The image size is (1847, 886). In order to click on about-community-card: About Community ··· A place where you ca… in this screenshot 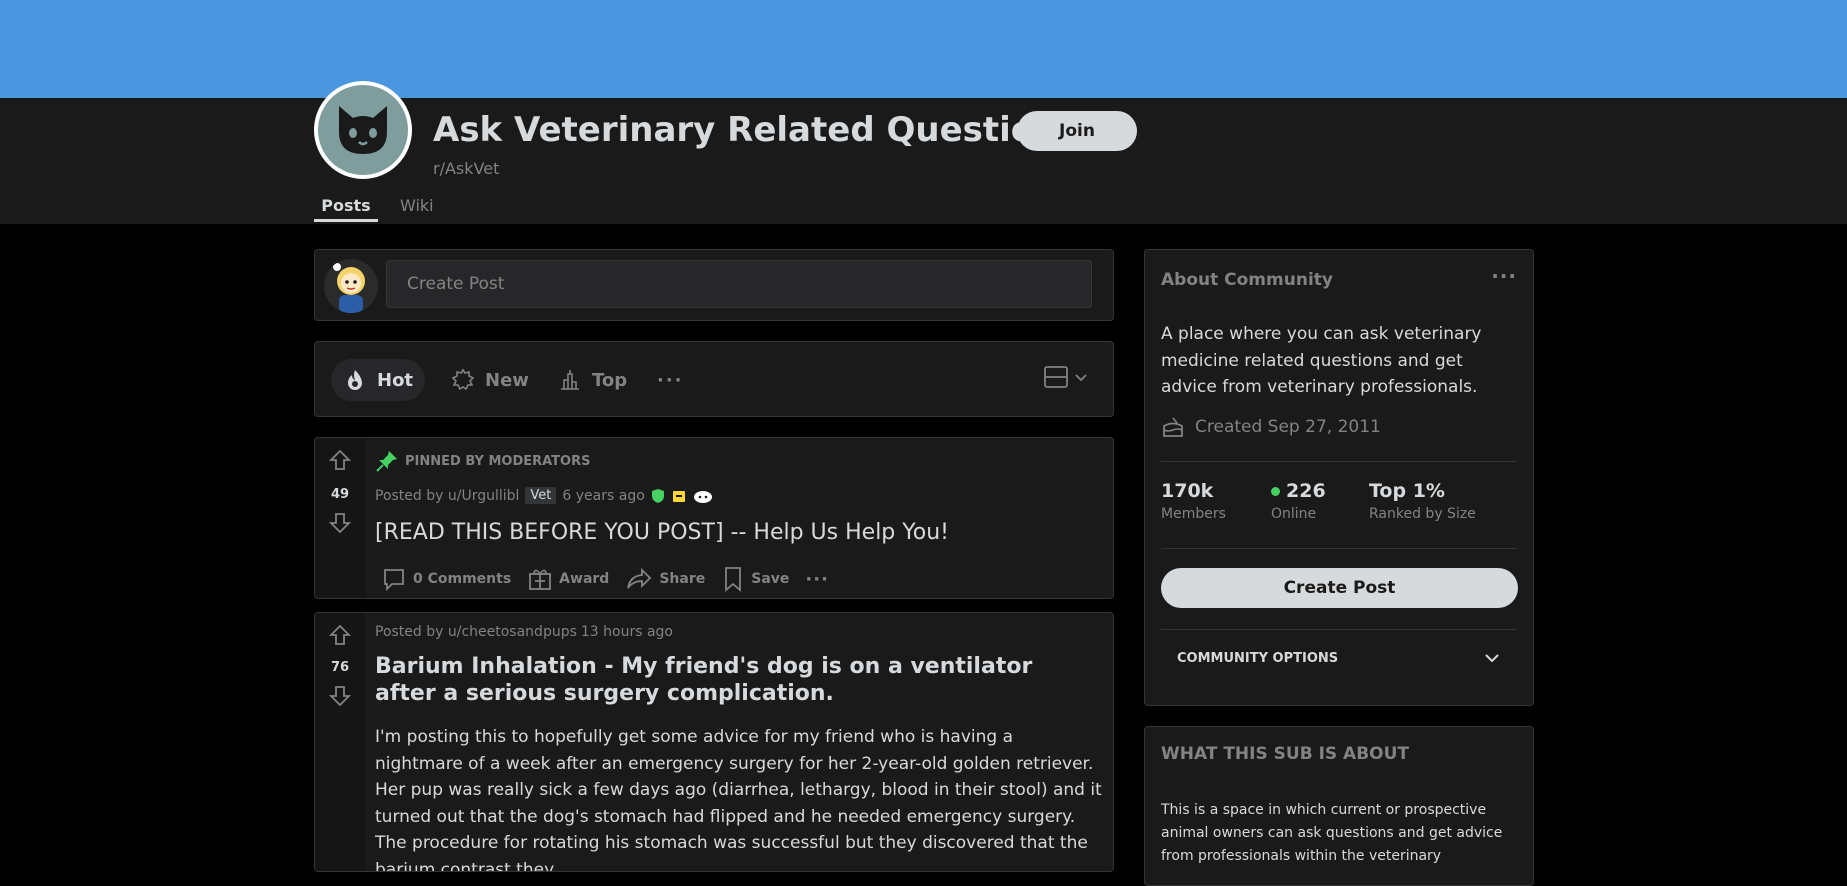, I will do `click(1339, 477)`.